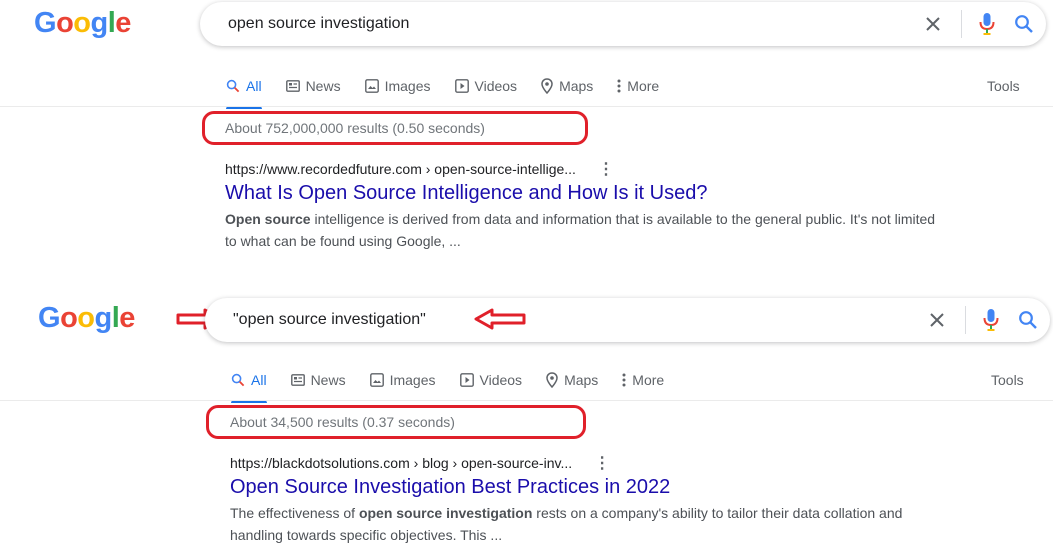  What do you see at coordinates (500, 319) in the screenshot?
I see `annotation-arrow-left` at bounding box center [500, 319].